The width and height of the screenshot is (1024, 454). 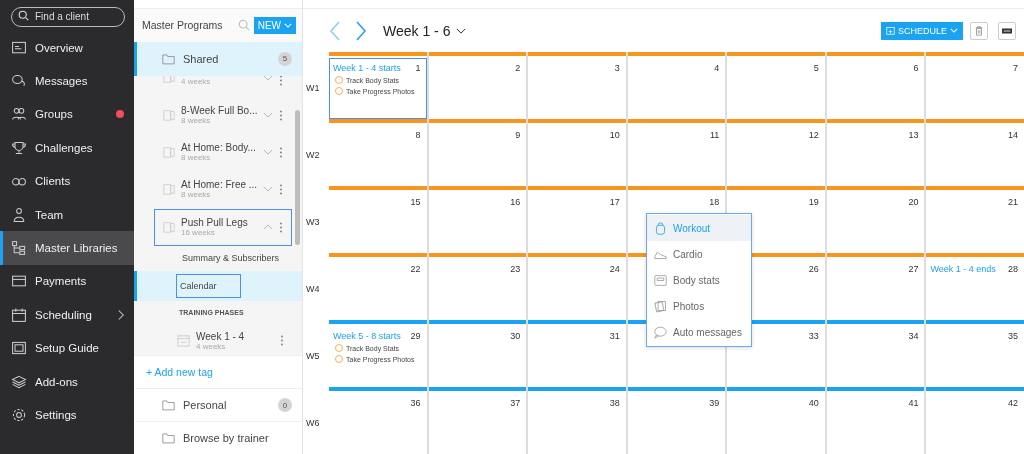 What do you see at coordinates (67, 248) in the screenshot?
I see `nav-item: Master Libraries` at bounding box center [67, 248].